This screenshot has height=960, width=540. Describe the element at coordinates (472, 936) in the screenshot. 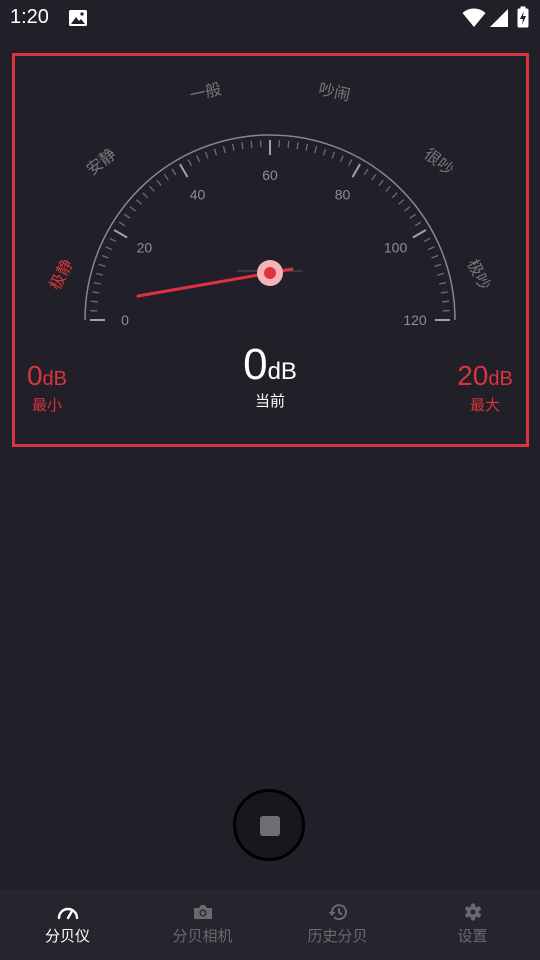

I see `nav-label-settings: 设置` at that location.